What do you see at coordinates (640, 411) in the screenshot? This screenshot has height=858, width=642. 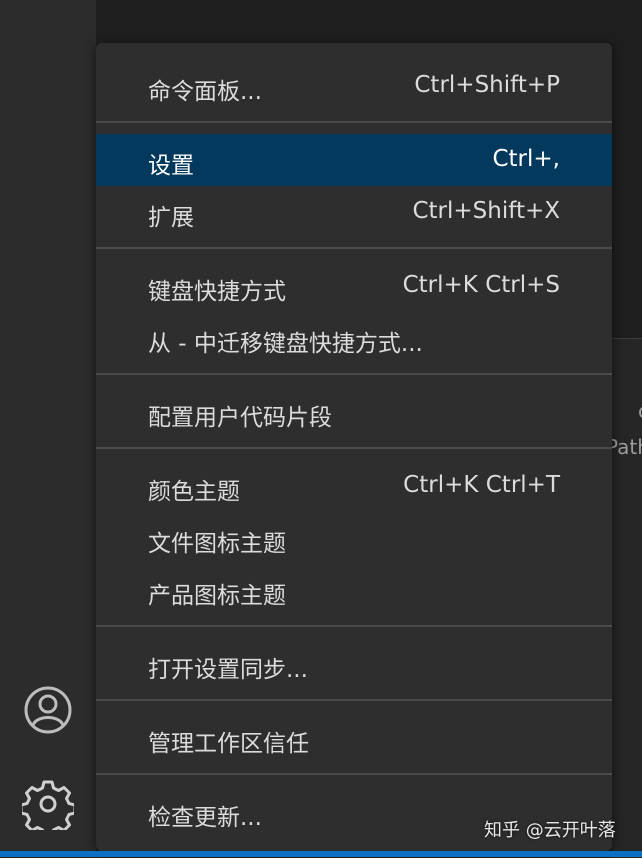 I see `editor-peek-text-1: c` at bounding box center [640, 411].